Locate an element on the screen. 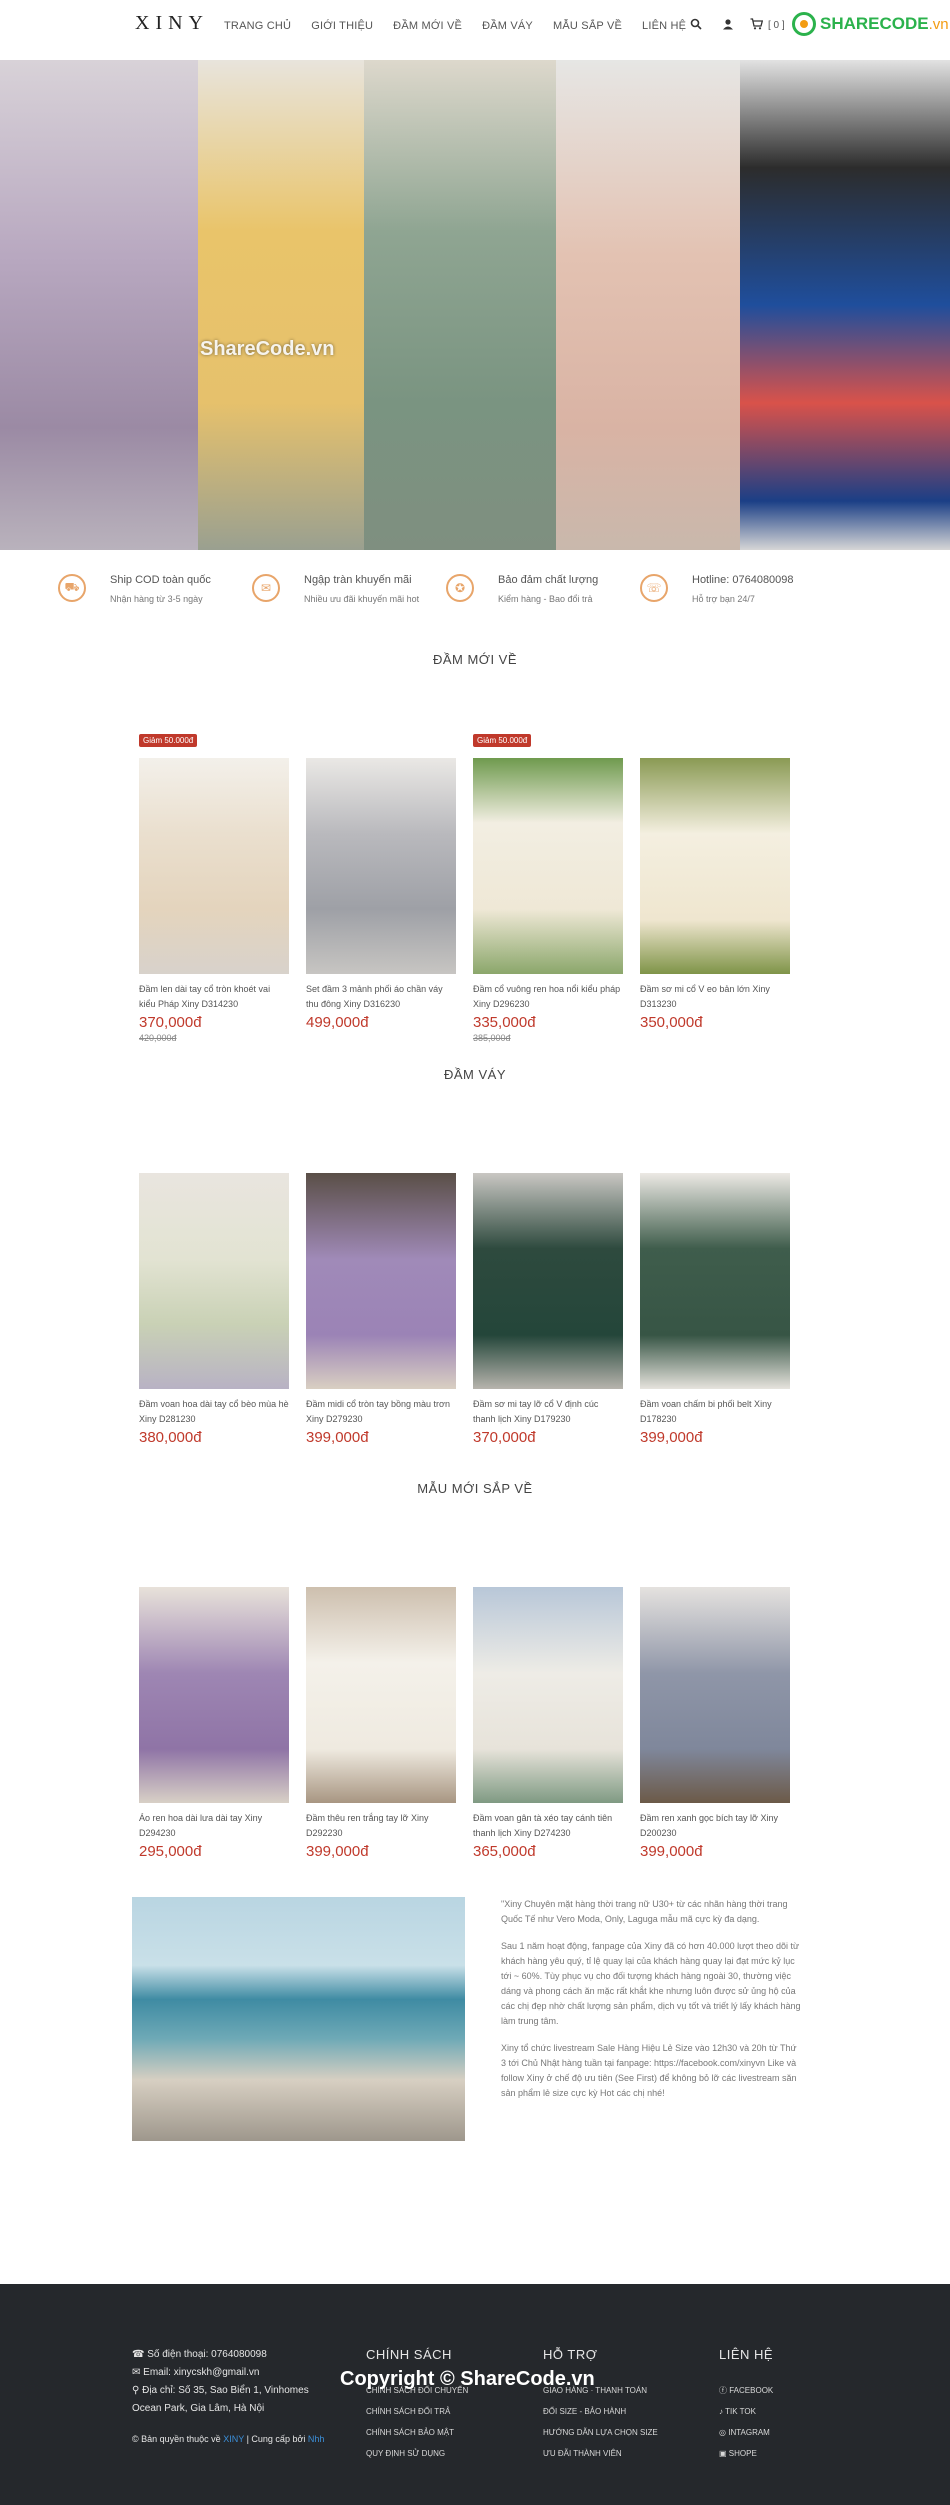  product-price: 350,000đ is located at coordinates (671, 1022).